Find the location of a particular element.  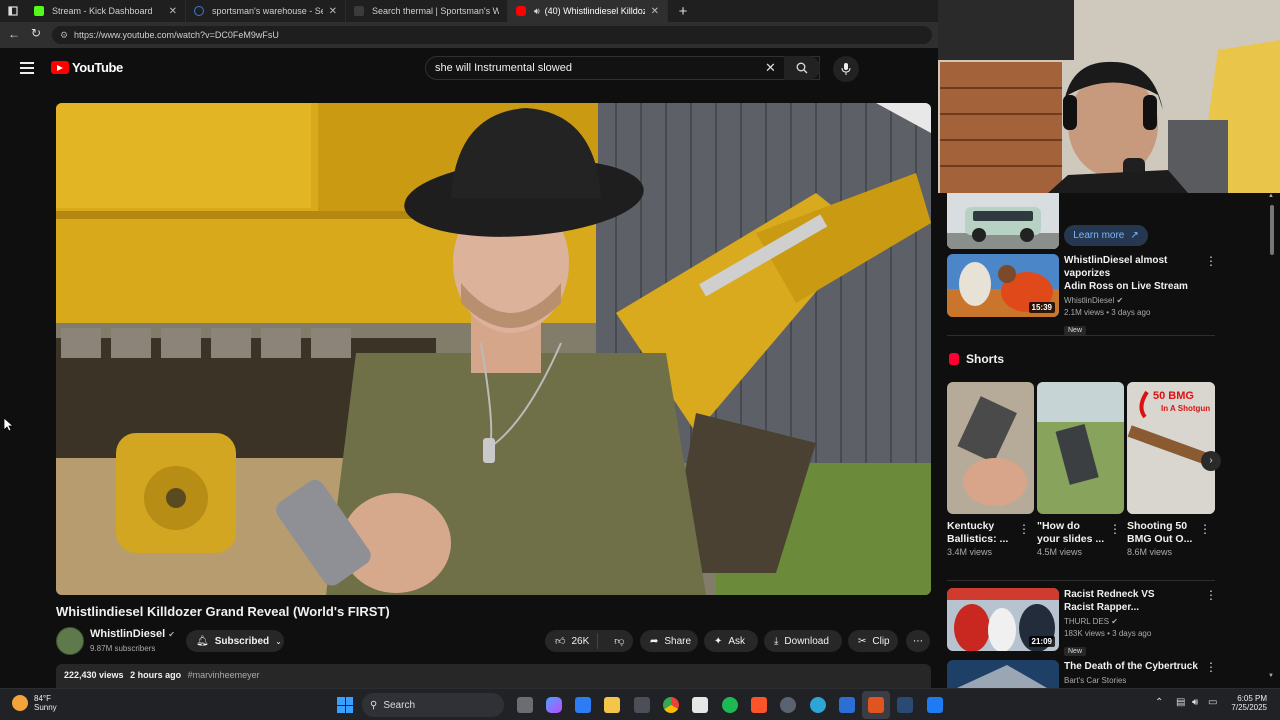

chevron-down-icon: ⌄ is located at coordinates (278, 641).